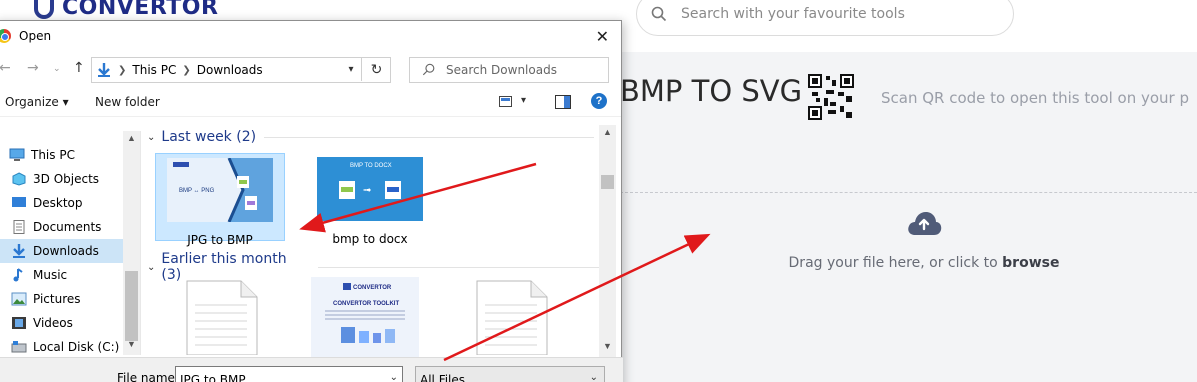 The height and width of the screenshot is (382, 1197). Describe the element at coordinates (127, 102) in the screenshot. I see `new-folder-button: New folder` at that location.